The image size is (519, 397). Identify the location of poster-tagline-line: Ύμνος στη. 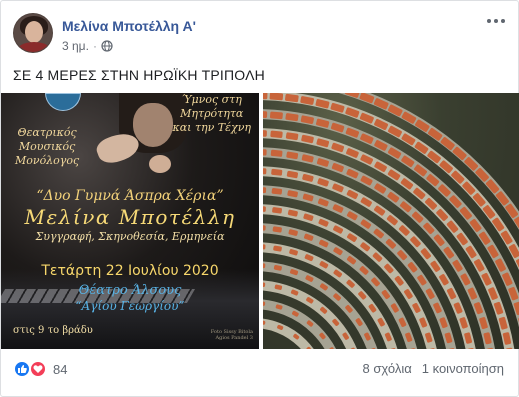
(211, 99).